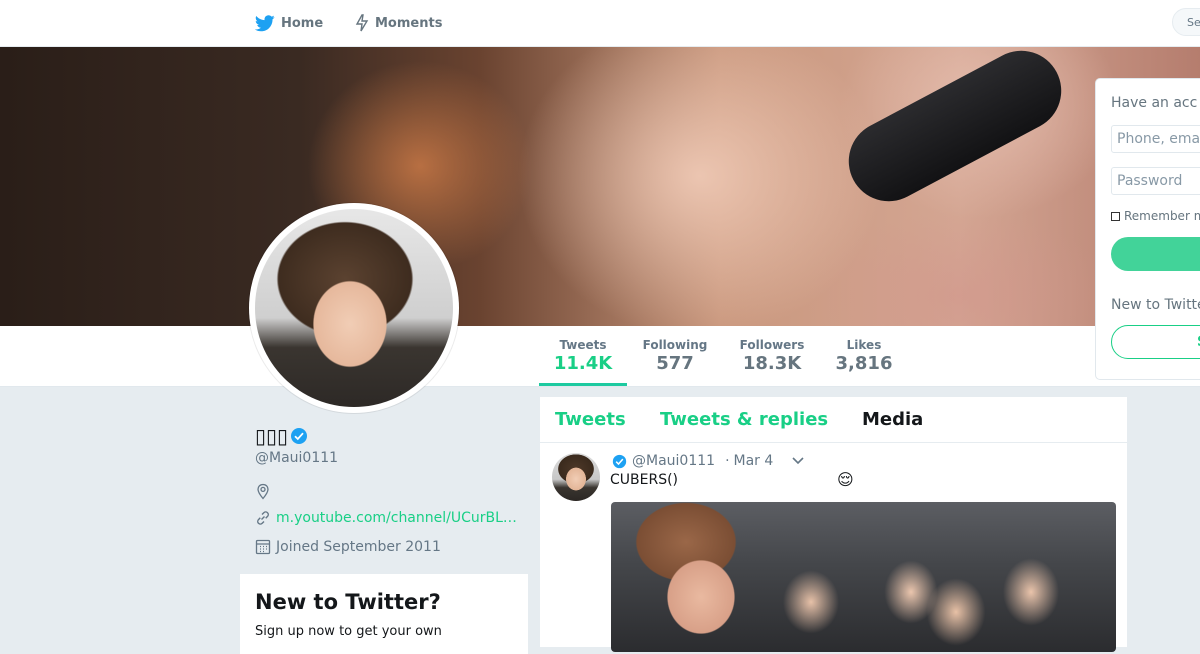  Describe the element at coordinates (296, 458) in the screenshot. I see `profile-handle: @Maui0111` at that location.